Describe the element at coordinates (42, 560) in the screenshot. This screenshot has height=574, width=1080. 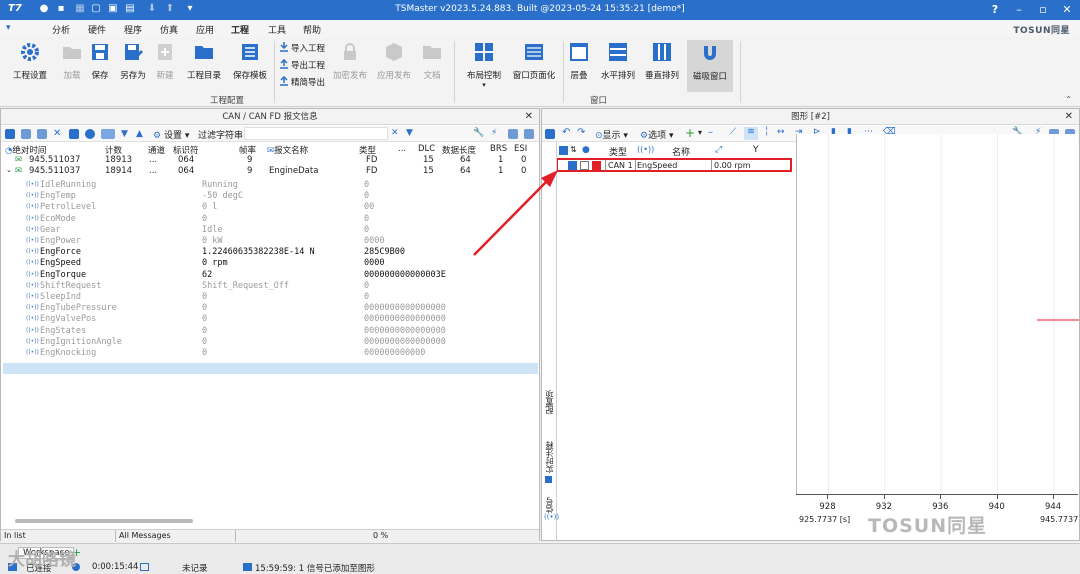
I see `watermark-left: 大胡咯镜` at that location.